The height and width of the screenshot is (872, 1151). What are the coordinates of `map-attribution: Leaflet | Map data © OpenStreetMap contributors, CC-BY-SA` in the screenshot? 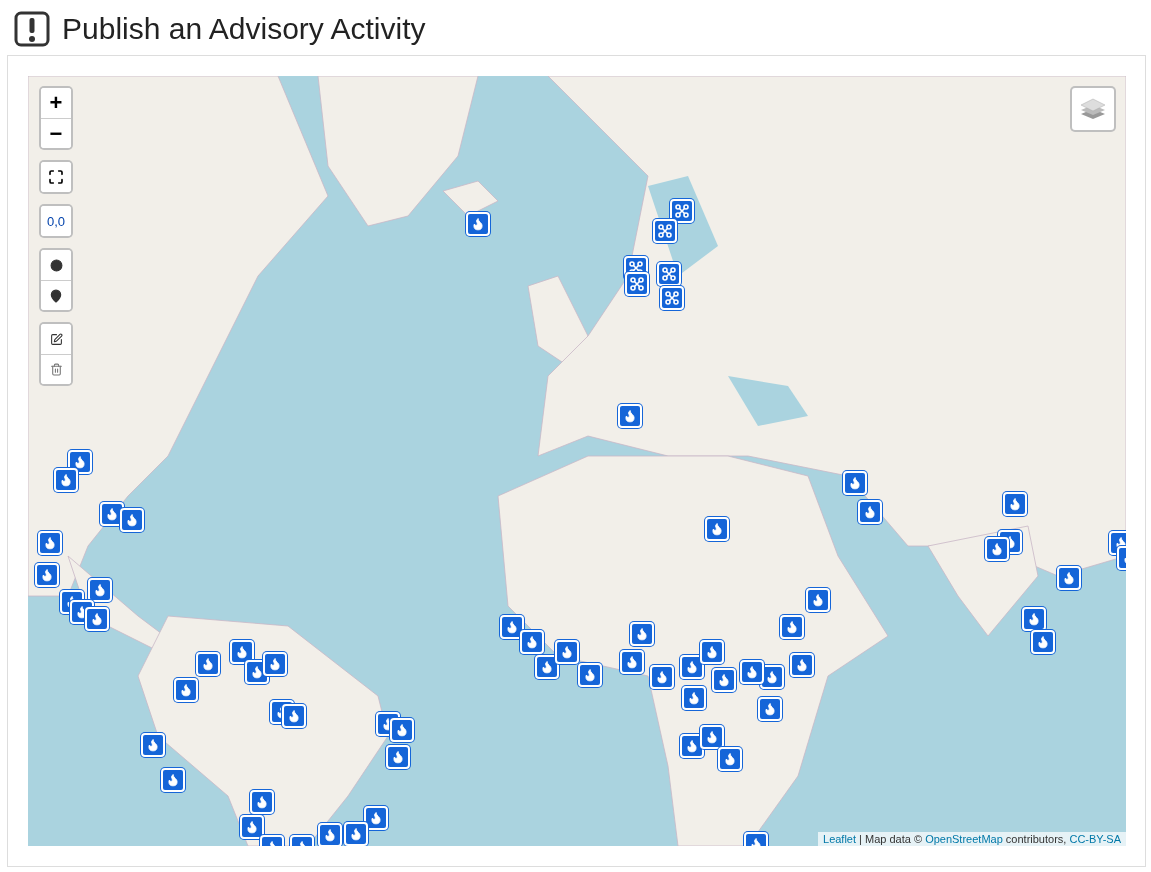 It's located at (972, 839).